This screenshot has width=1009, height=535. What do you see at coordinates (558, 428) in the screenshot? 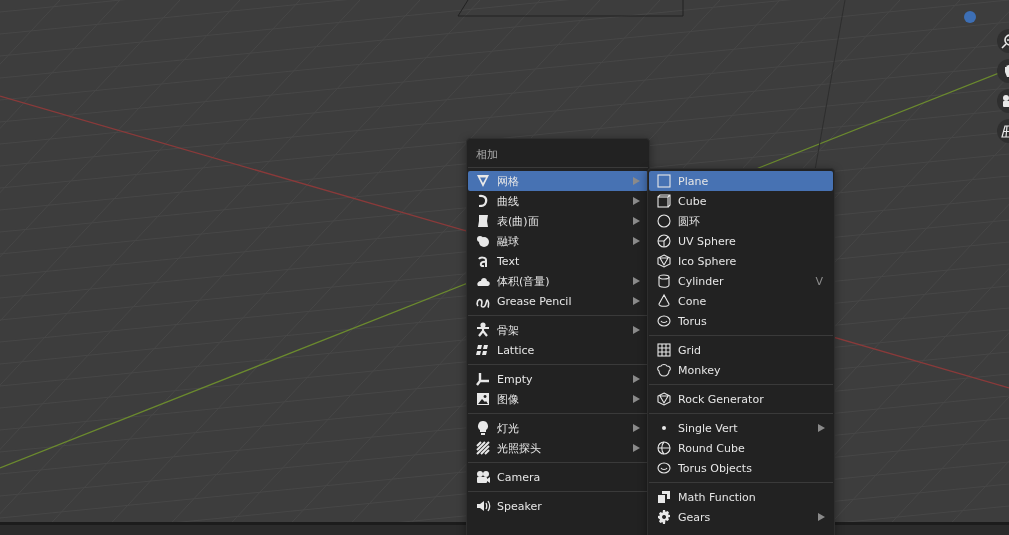
I see `menu-item: 灯光` at bounding box center [558, 428].